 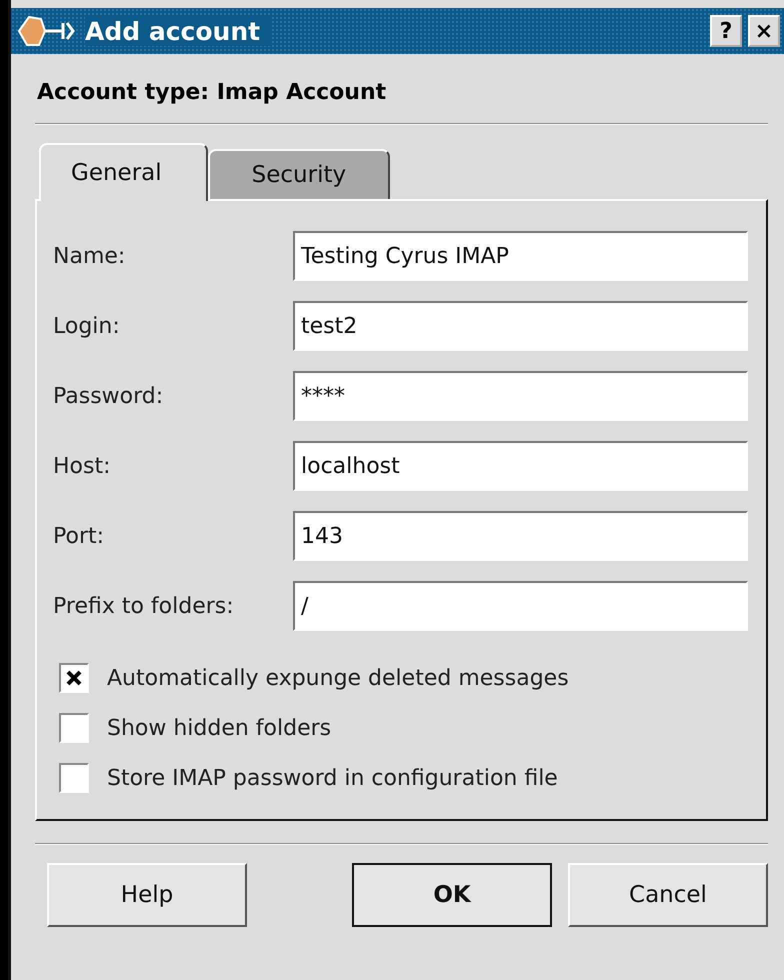 What do you see at coordinates (123, 172) in the screenshot?
I see `tab: General` at bounding box center [123, 172].